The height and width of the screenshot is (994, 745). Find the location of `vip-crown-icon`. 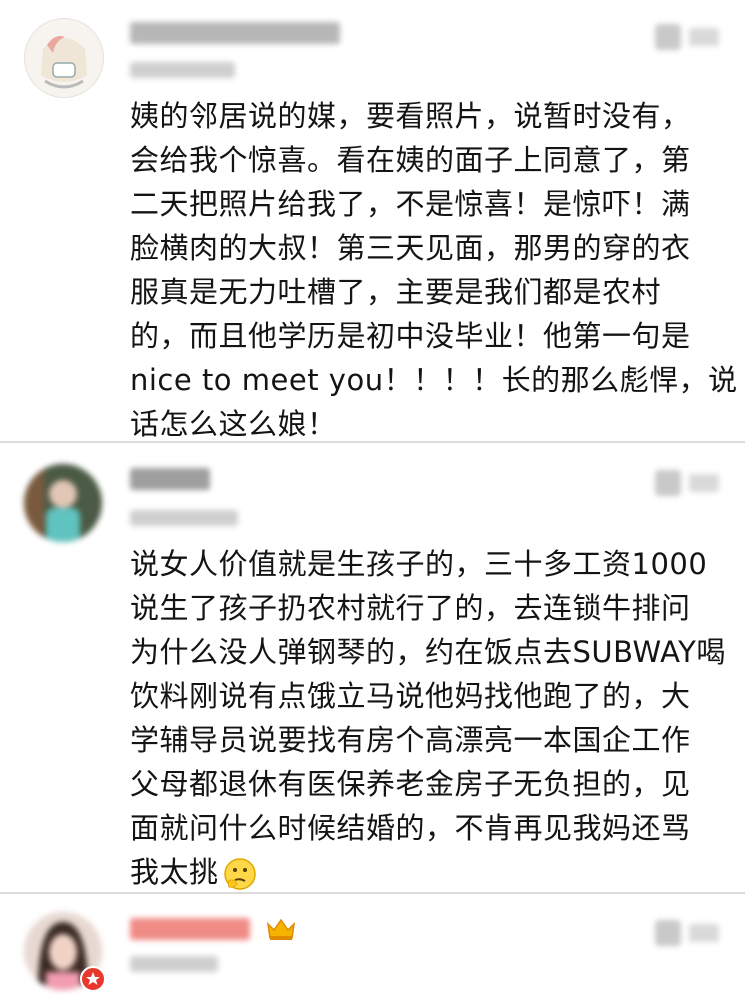

vip-crown-icon is located at coordinates (281, 929).